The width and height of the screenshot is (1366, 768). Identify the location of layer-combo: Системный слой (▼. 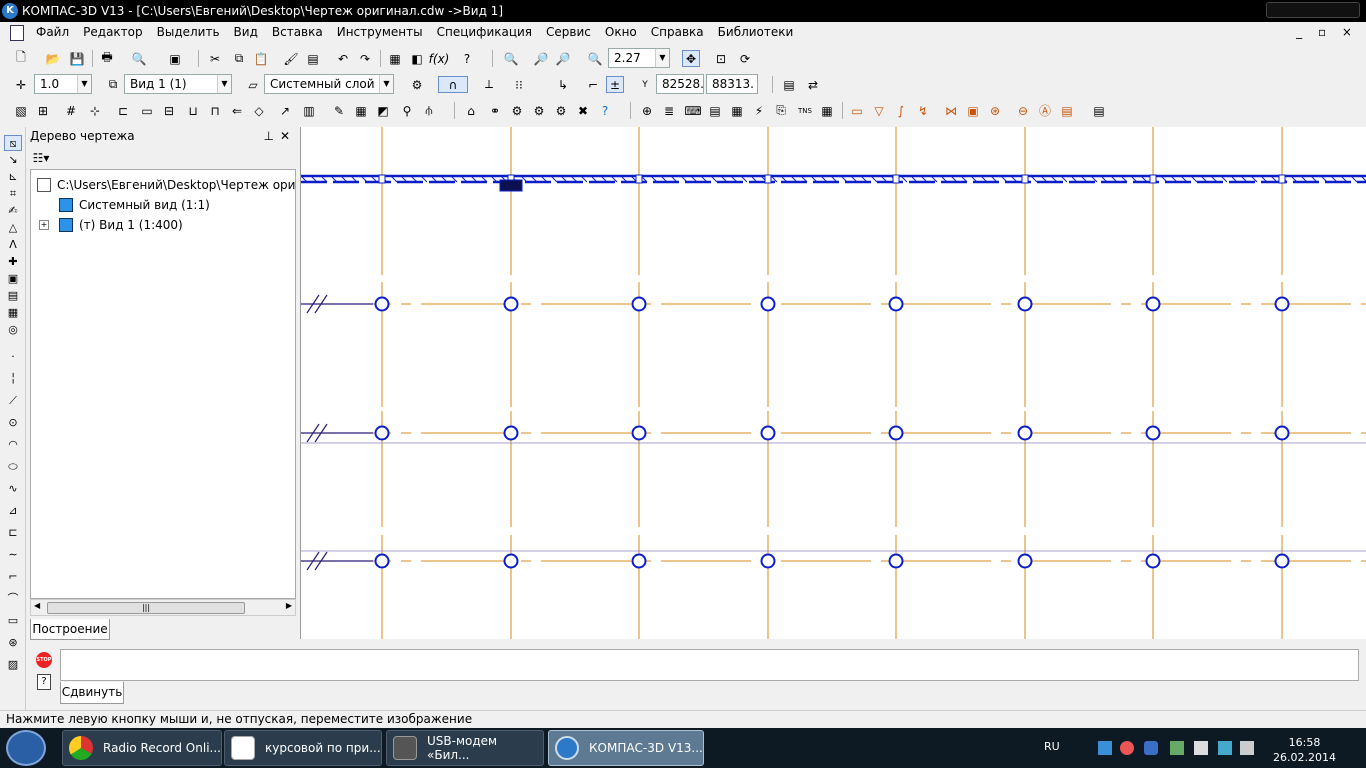
(329, 84).